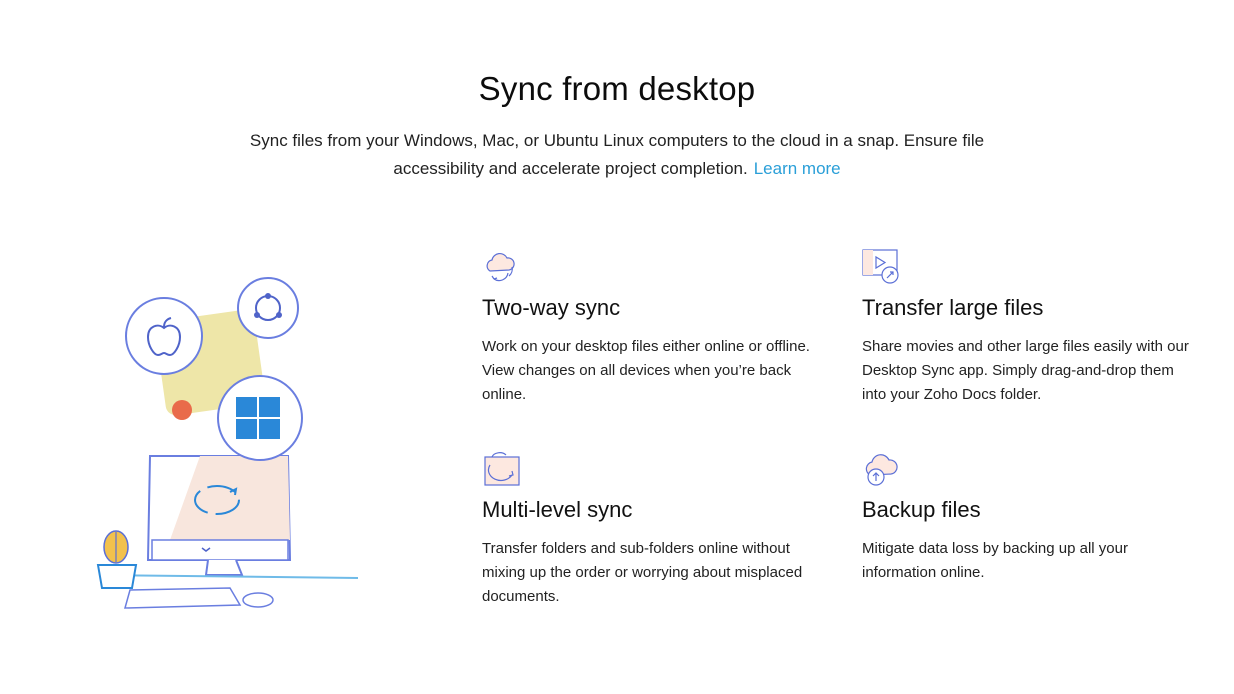 This screenshot has height=694, width=1234. What do you see at coordinates (182, 410) in the screenshot?
I see `orange-dot` at bounding box center [182, 410].